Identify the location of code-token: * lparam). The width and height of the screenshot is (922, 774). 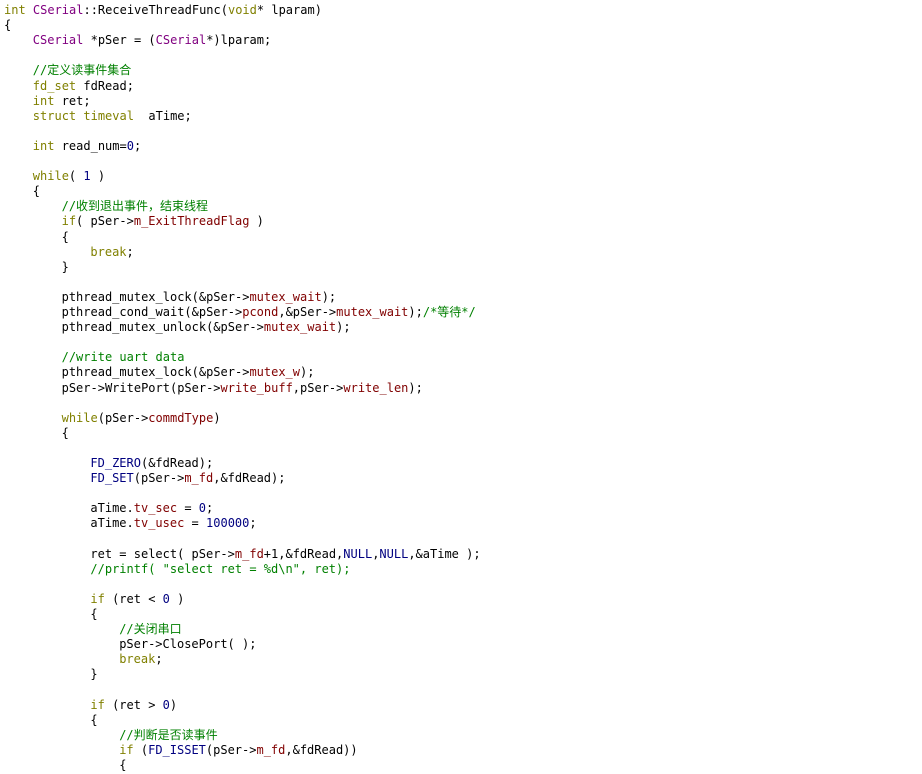
(289, 10).